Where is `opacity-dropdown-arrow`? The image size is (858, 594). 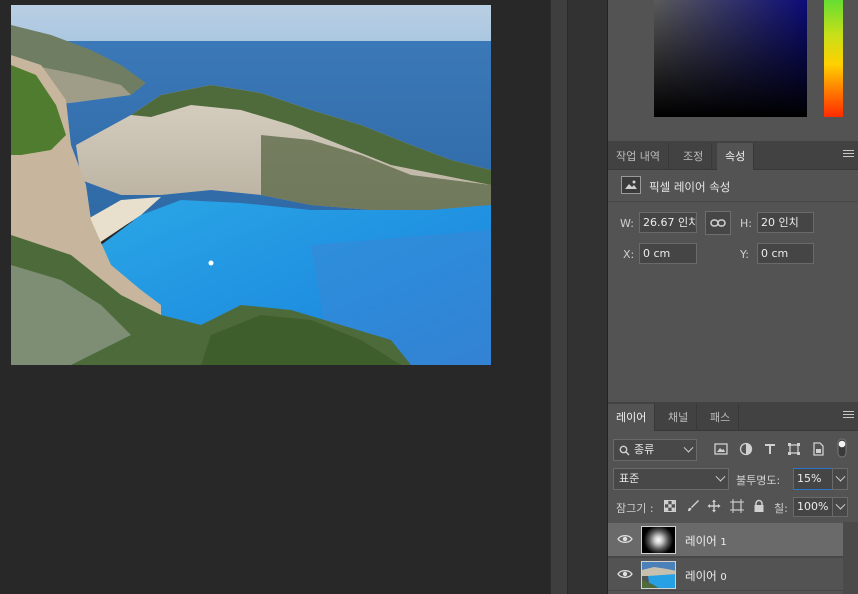
opacity-dropdown-arrow is located at coordinates (840, 479).